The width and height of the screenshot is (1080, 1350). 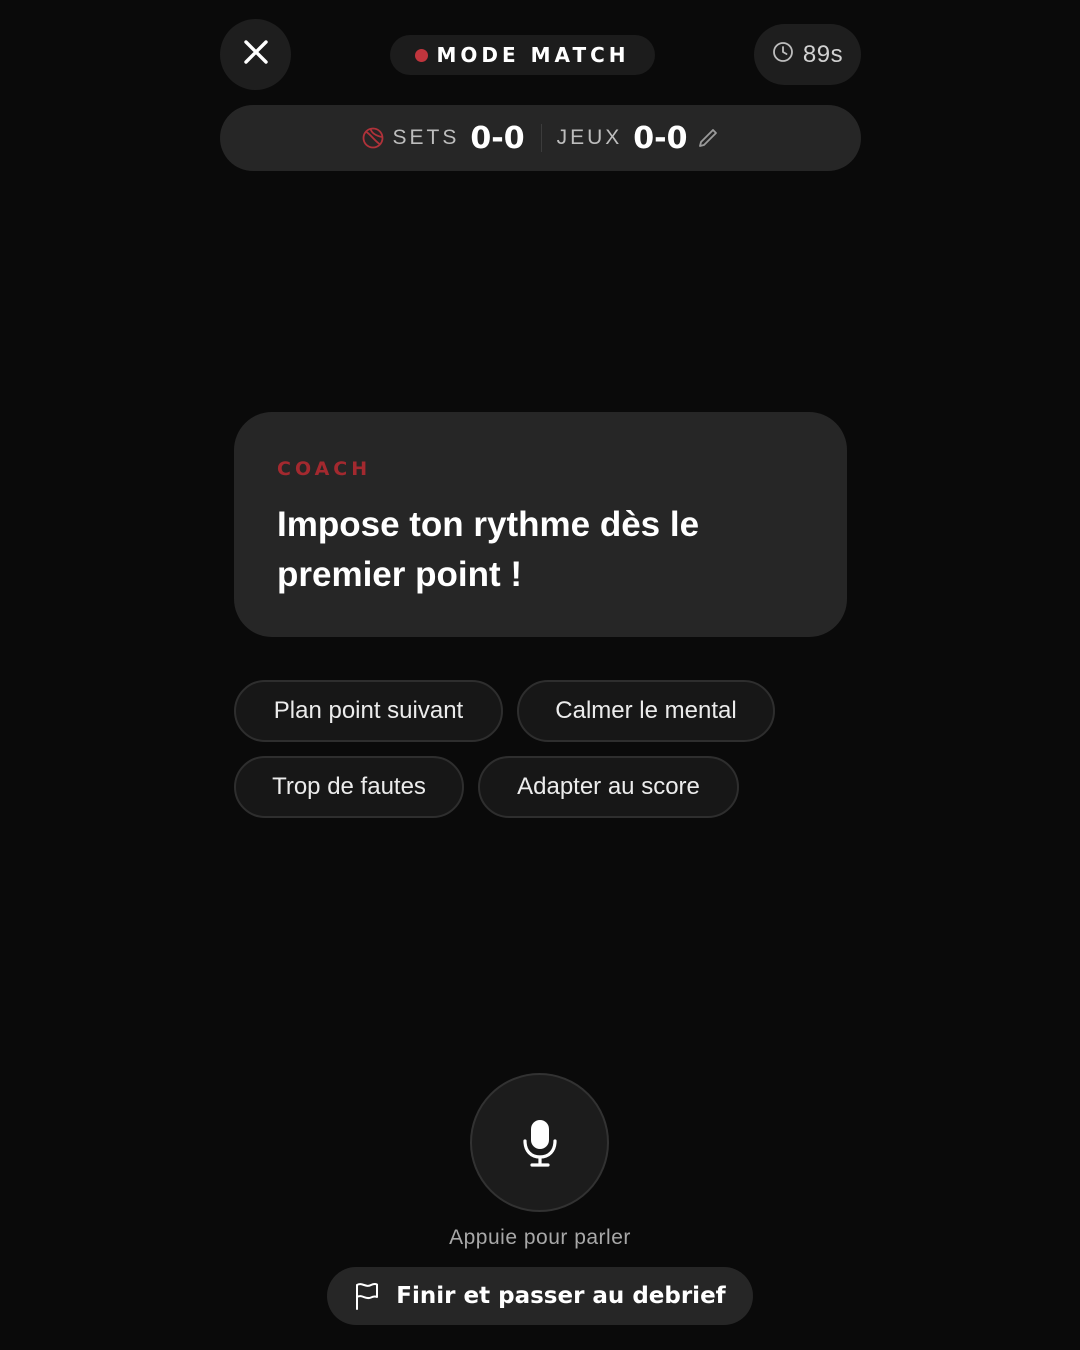 I want to click on chip-calmer-le-mental: Calmer le mental, so click(x=646, y=711).